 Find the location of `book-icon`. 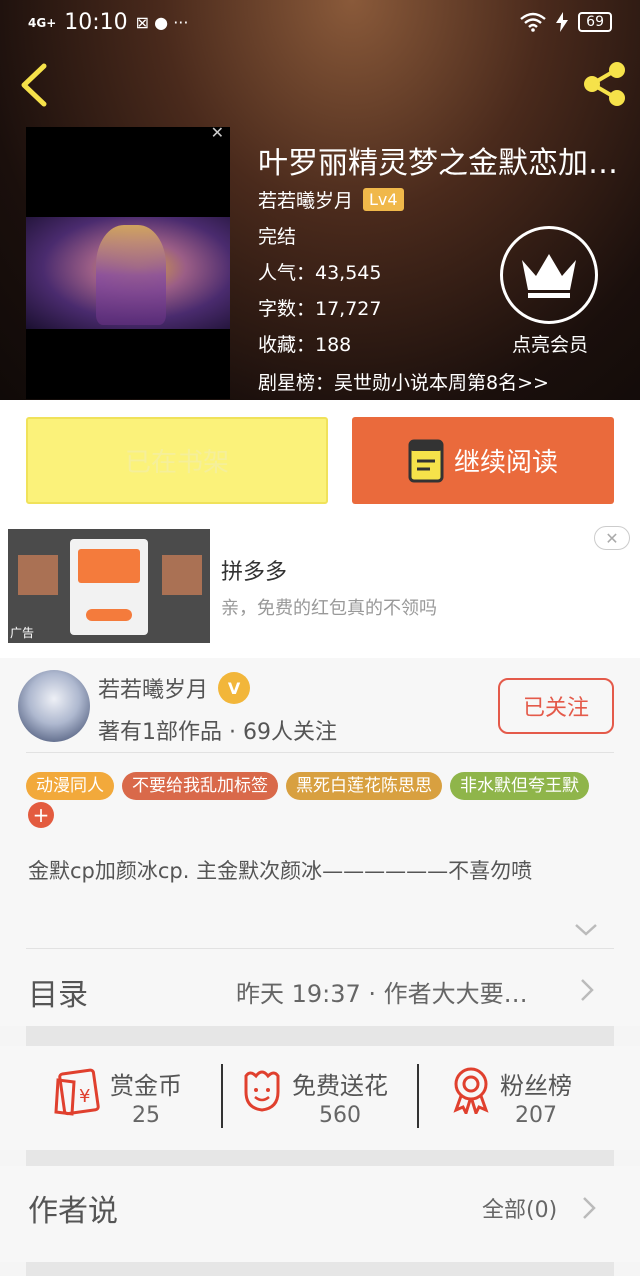

book-icon is located at coordinates (426, 460).